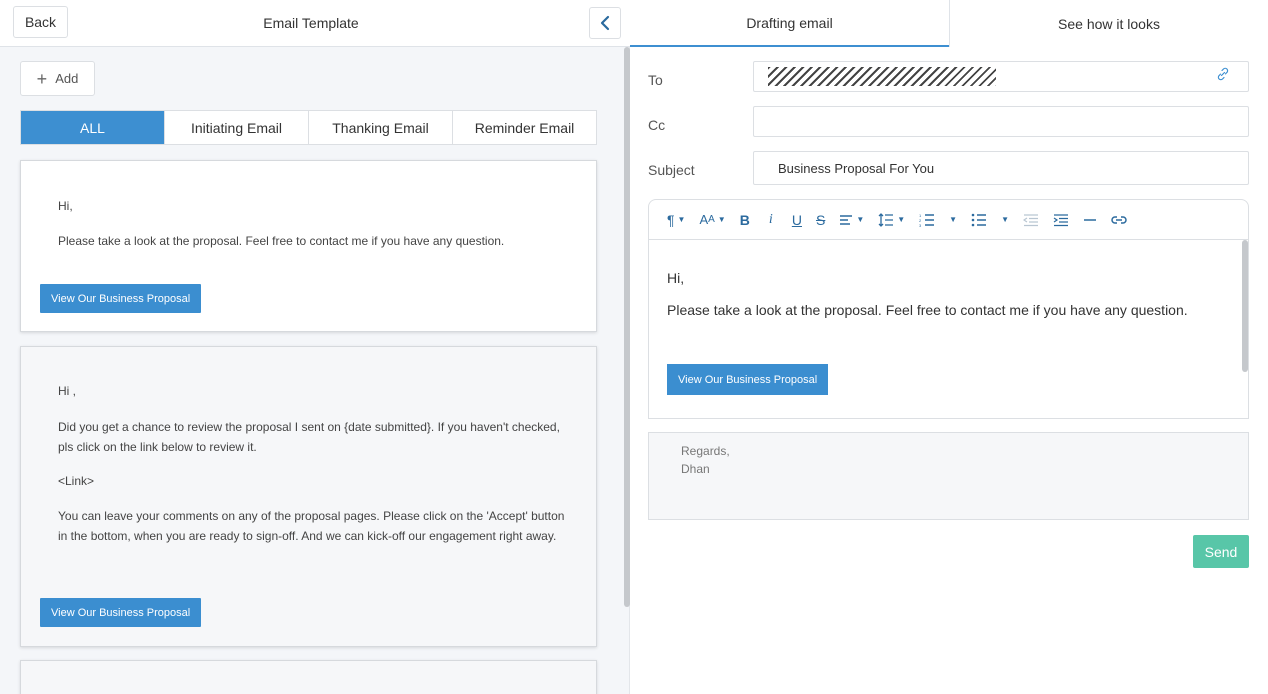  I want to click on filter-tab-all: ALL, so click(93, 127).